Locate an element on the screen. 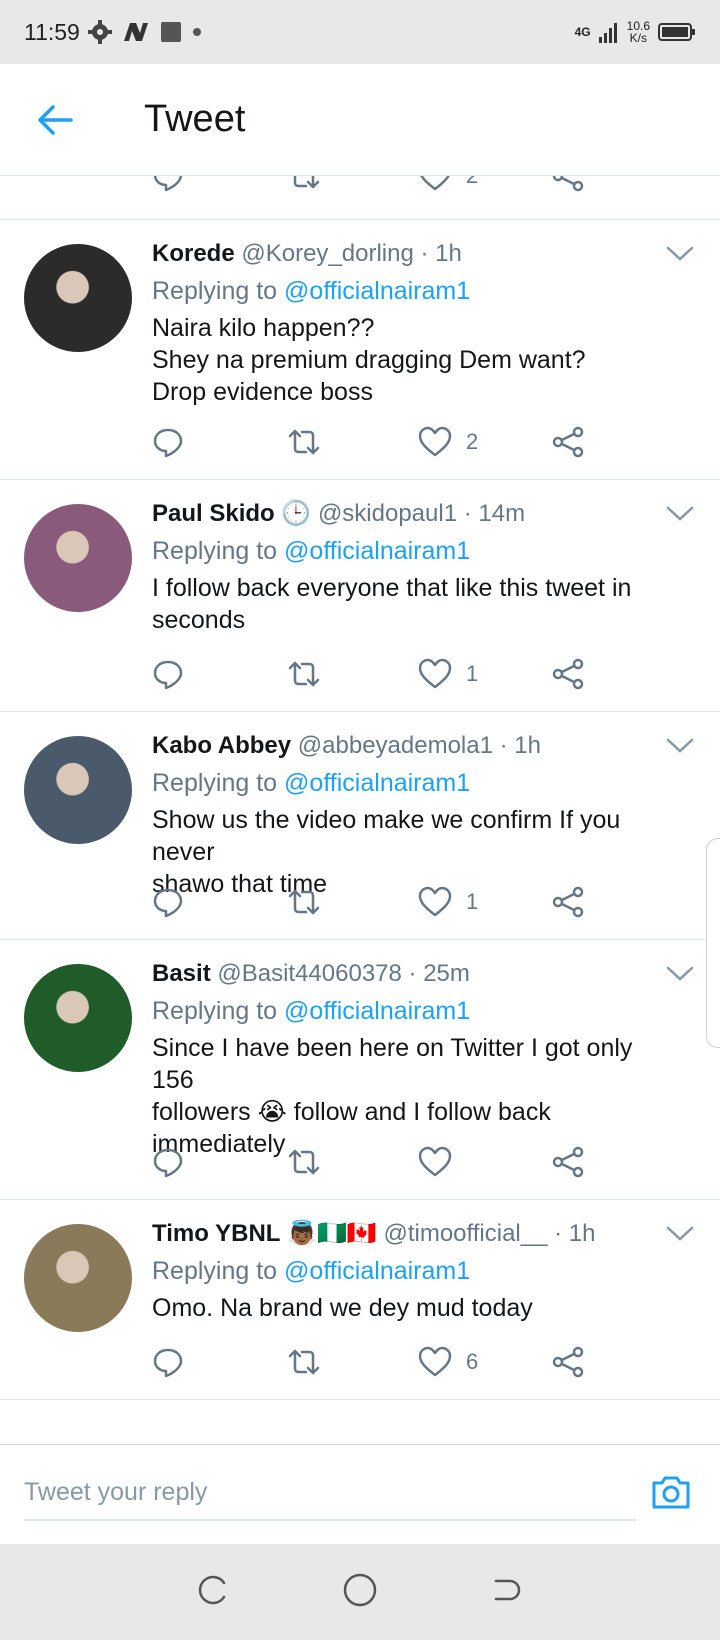 Image resolution: width=720 pixels, height=1640 pixels. back-nav-icon is located at coordinates (507, 1589).